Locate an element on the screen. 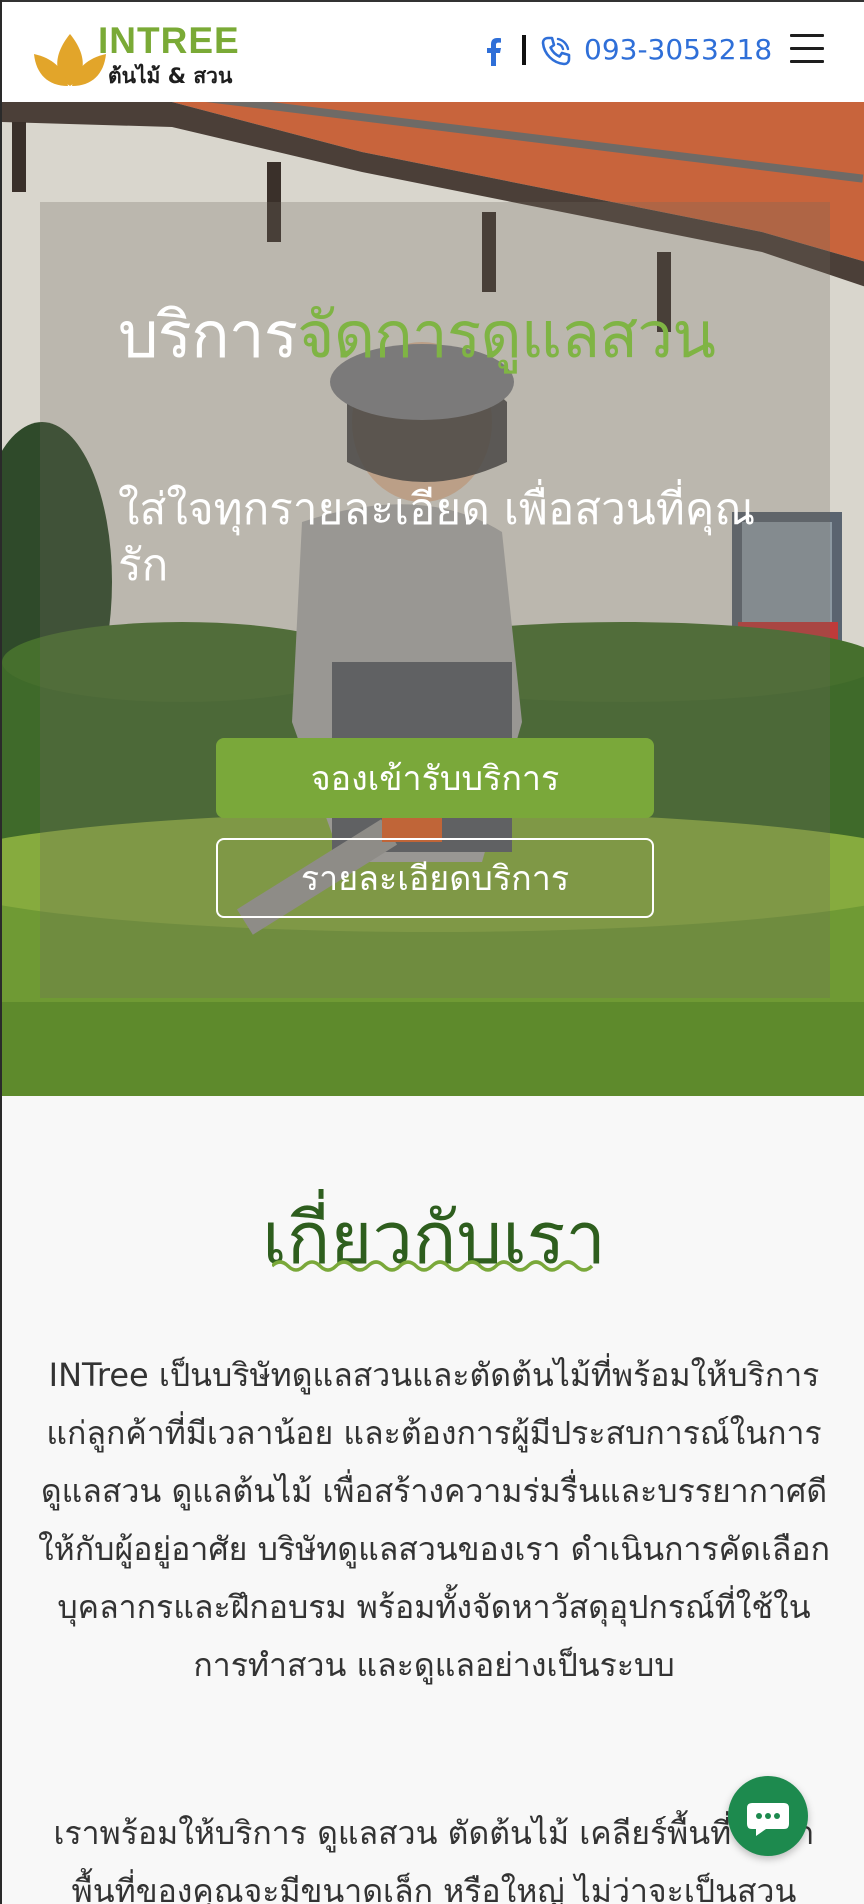 The image size is (864, 1904). leaf-logo-icon is located at coordinates (70, 60).